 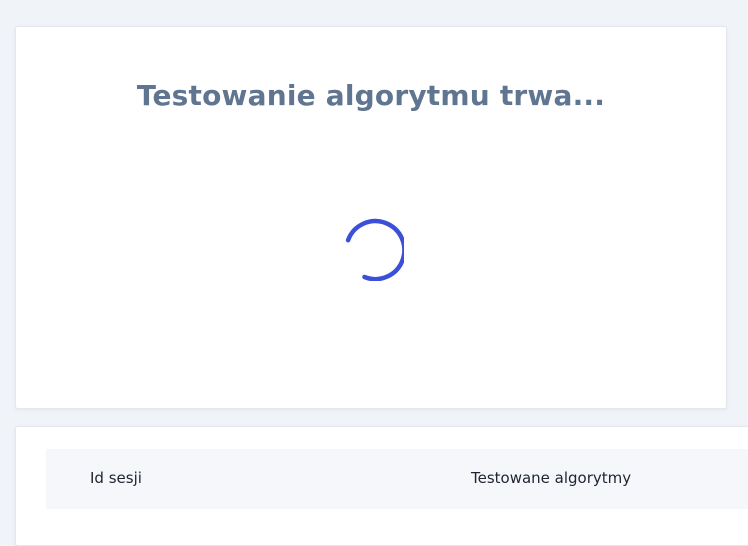 I want to click on loading-spinner-icon, so click(x=374, y=249).